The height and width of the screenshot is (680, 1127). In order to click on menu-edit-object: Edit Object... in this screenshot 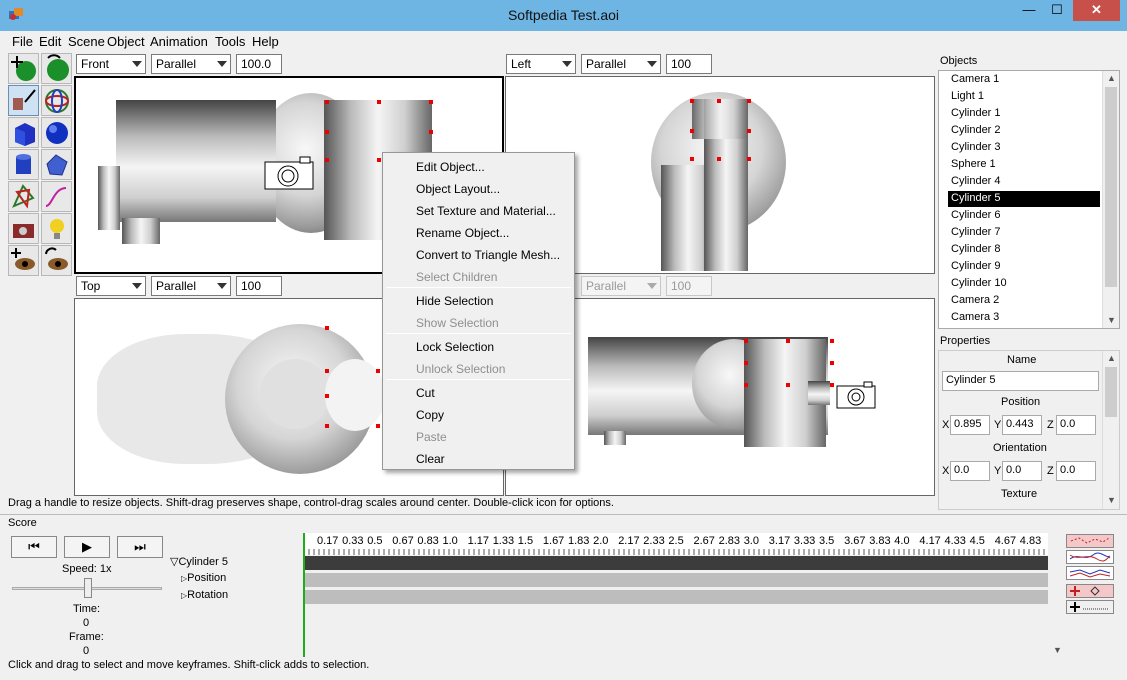, I will do `click(450, 167)`.